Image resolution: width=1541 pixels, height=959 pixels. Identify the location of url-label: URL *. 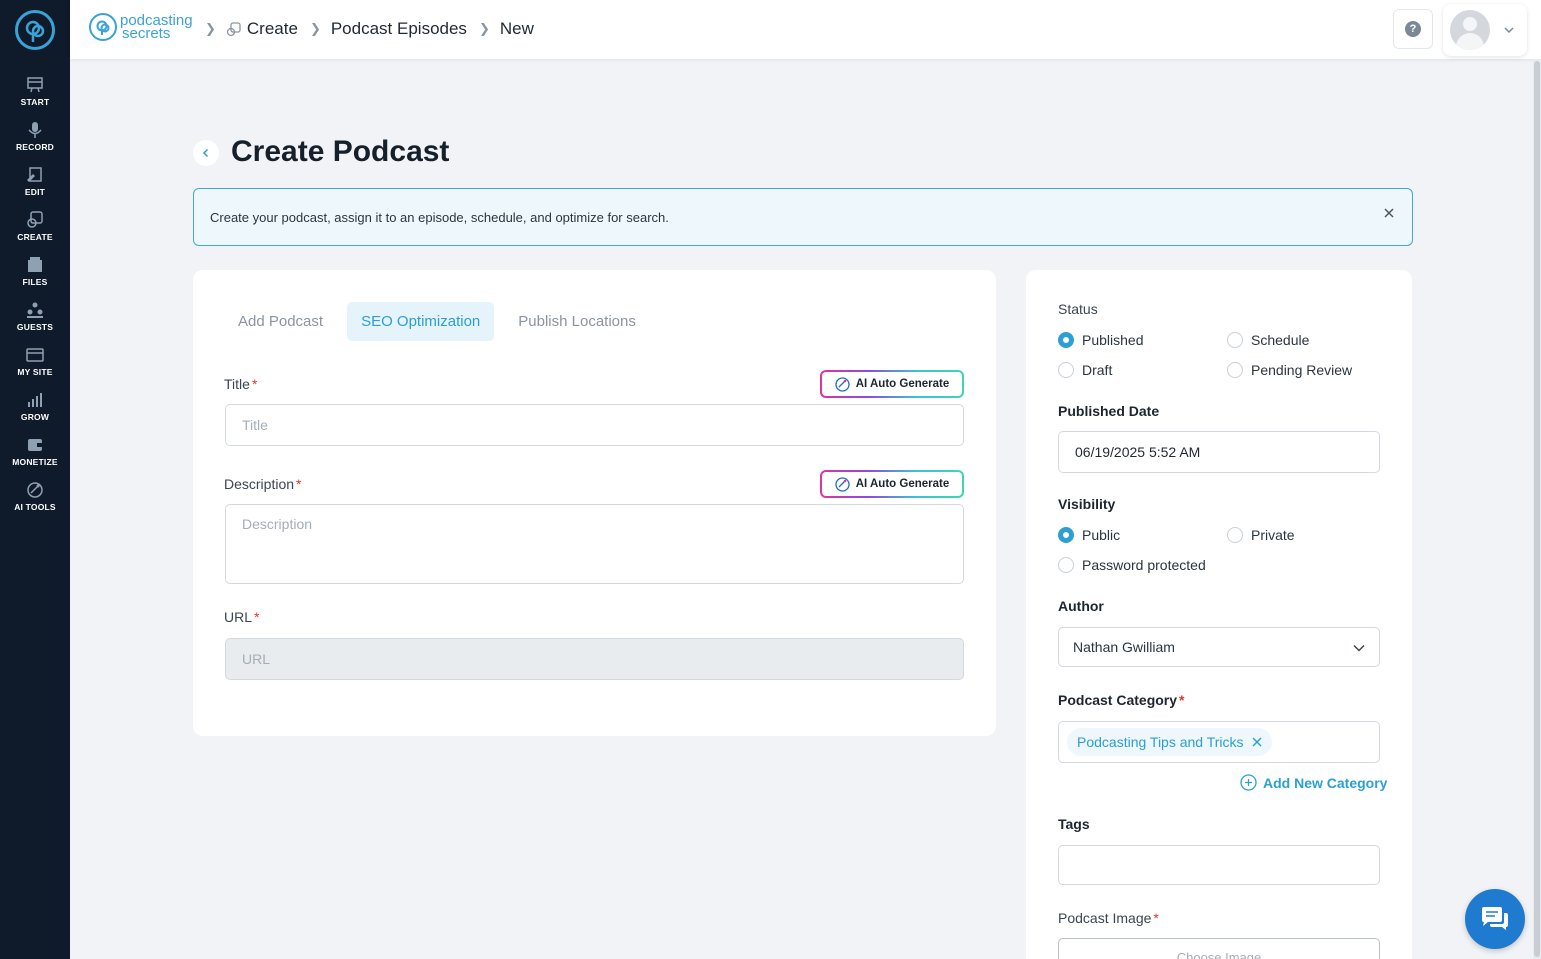
(241, 617).